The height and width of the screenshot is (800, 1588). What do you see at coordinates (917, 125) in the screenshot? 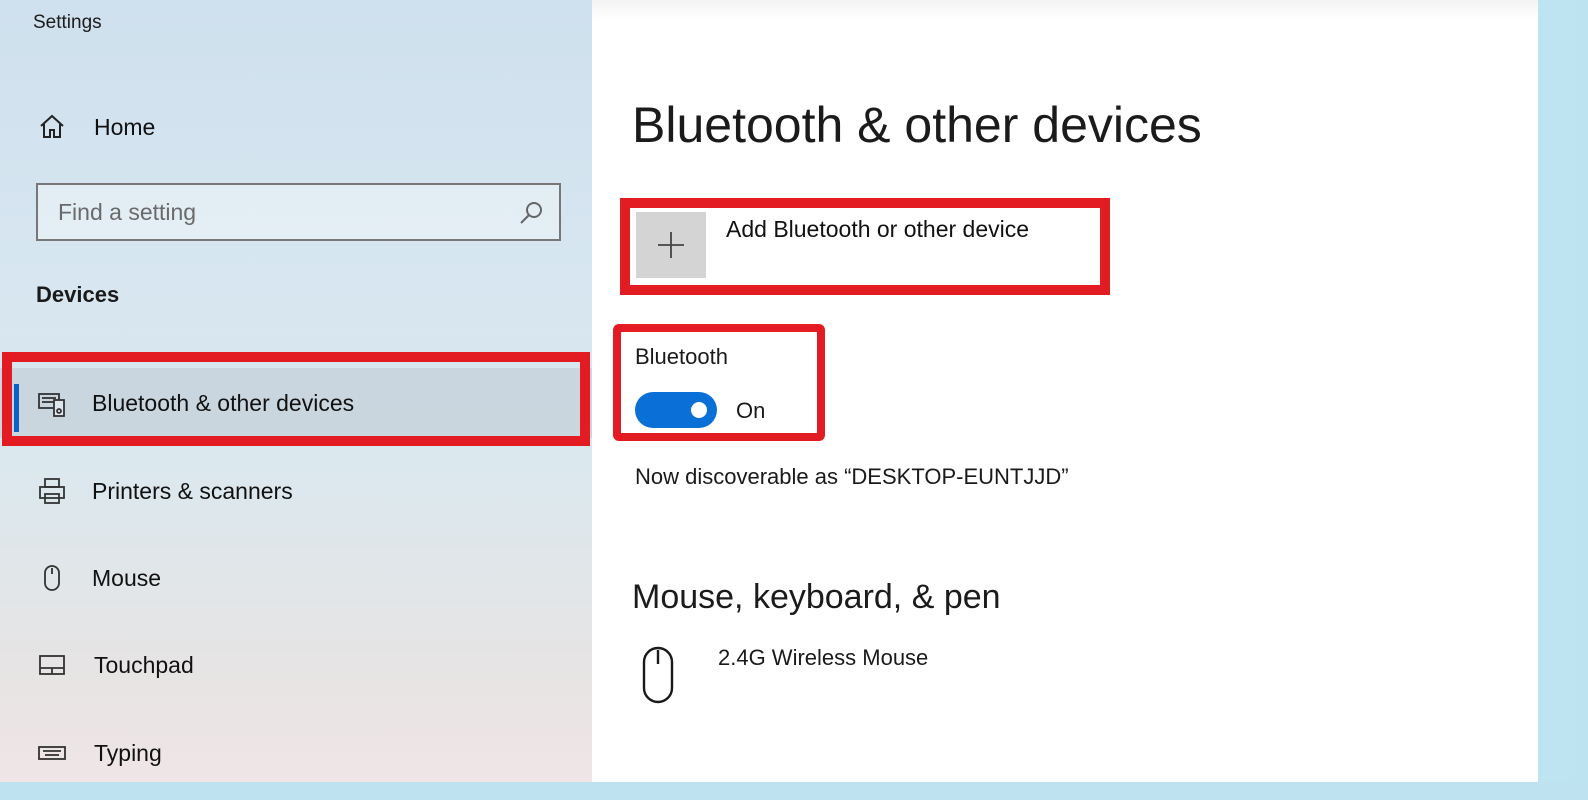
I see `page-title: Bluetooth & other devices` at bounding box center [917, 125].